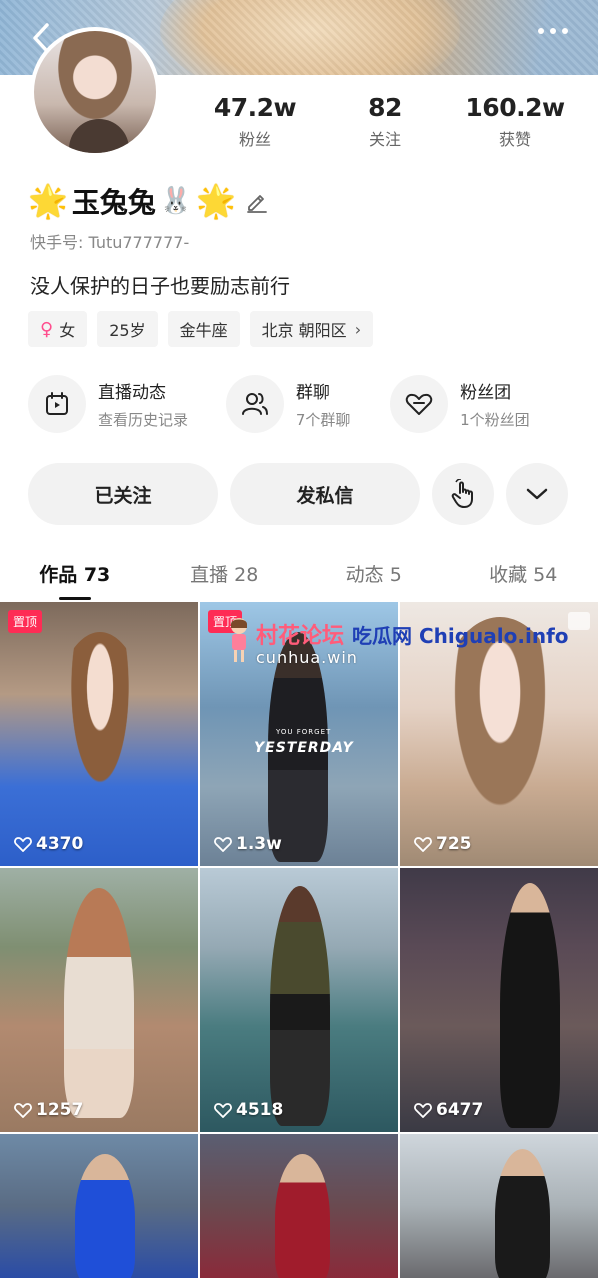  I want to click on feature-title: 直播动态, so click(132, 393).